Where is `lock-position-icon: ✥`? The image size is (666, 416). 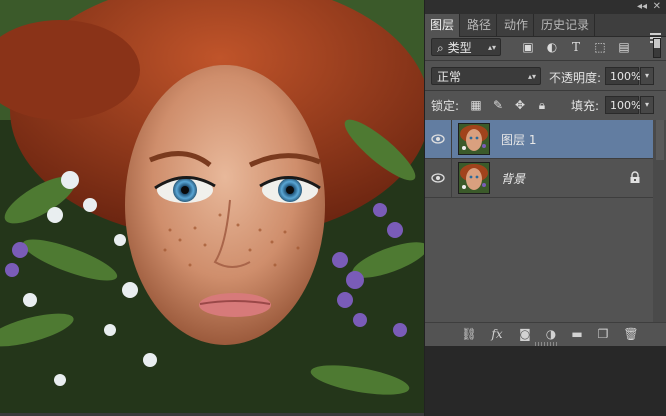
lock-position-icon: ✥ is located at coordinates (520, 105).